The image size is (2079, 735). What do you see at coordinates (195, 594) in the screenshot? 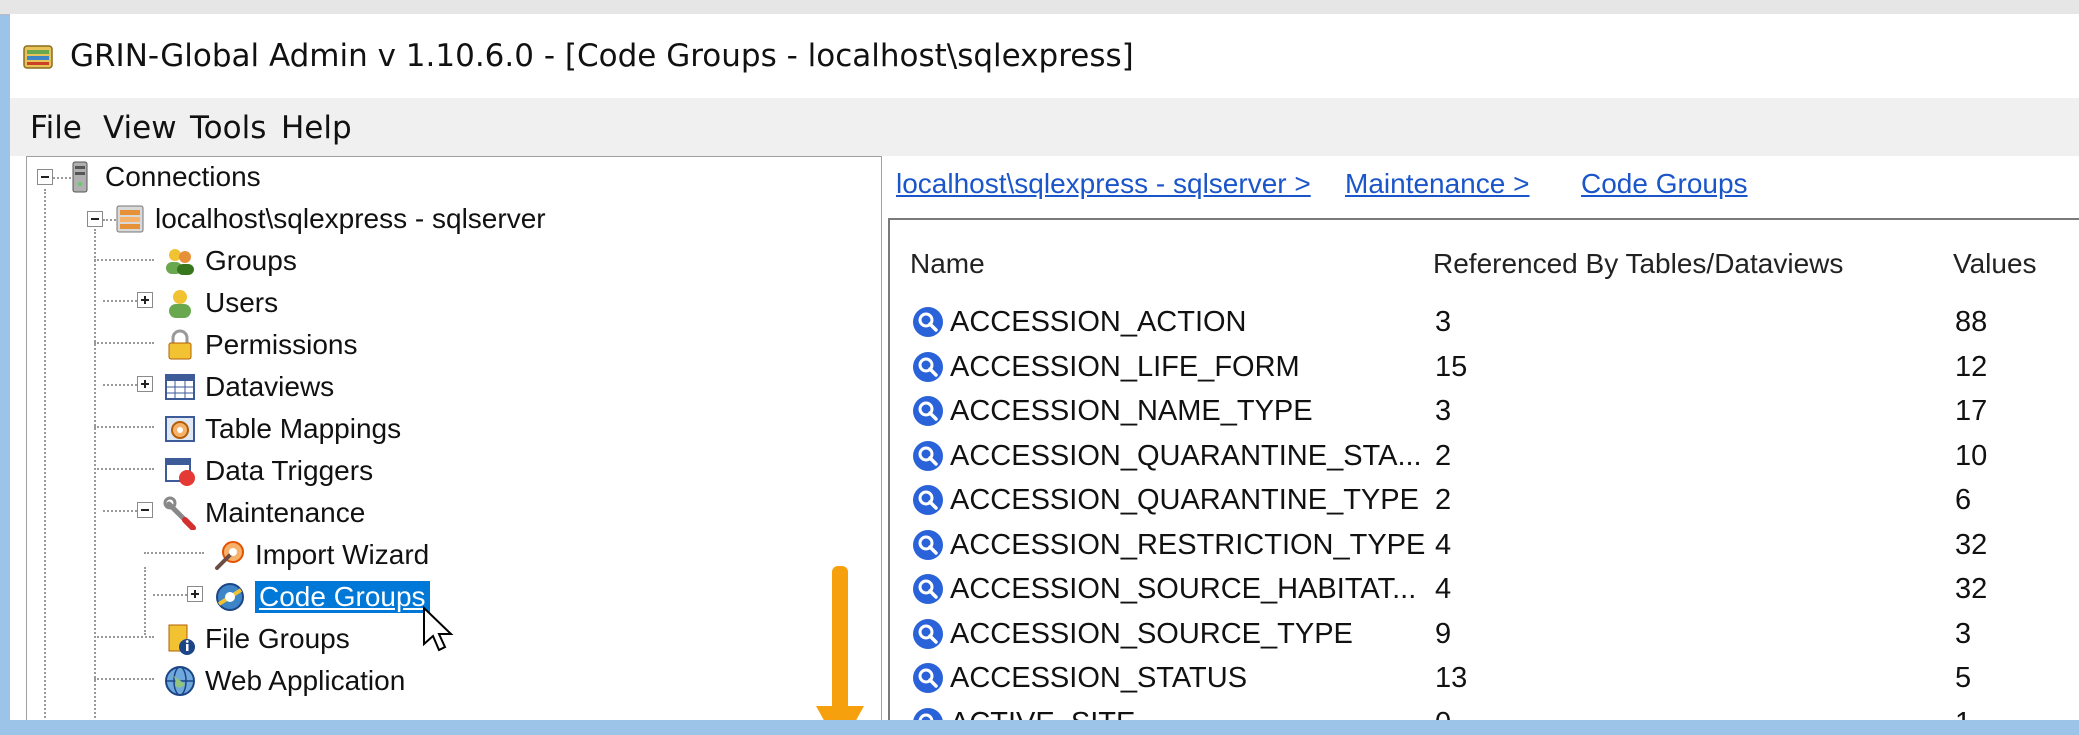
I see `expand-code-groups-toggle` at bounding box center [195, 594].